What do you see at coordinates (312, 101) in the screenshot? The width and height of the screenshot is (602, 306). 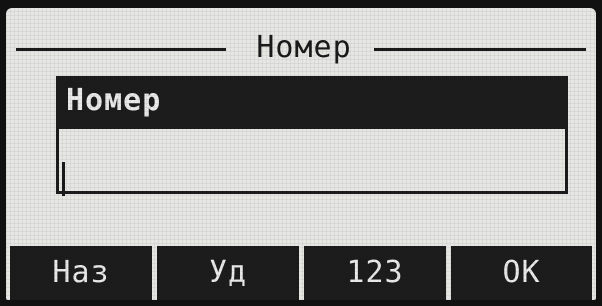 I see `number-field-header: Номер` at bounding box center [312, 101].